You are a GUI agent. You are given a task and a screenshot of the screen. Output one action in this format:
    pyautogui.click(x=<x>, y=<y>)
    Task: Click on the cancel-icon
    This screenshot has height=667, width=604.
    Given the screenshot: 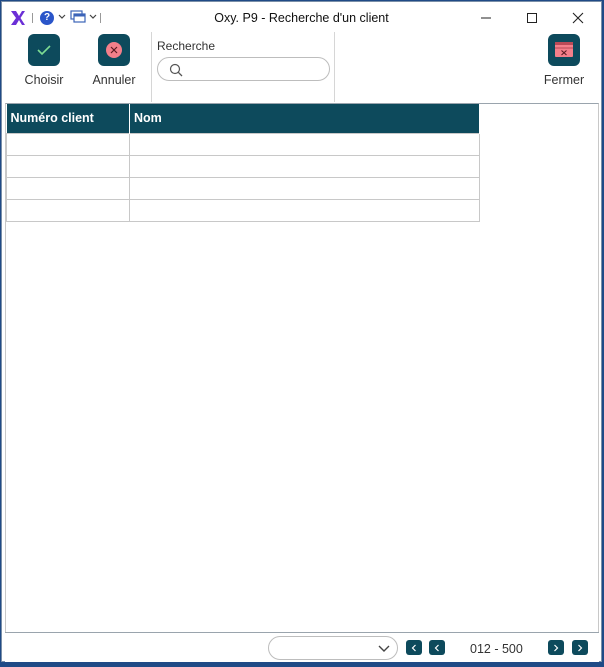 What is the action you would take?
    pyautogui.click(x=114, y=50)
    